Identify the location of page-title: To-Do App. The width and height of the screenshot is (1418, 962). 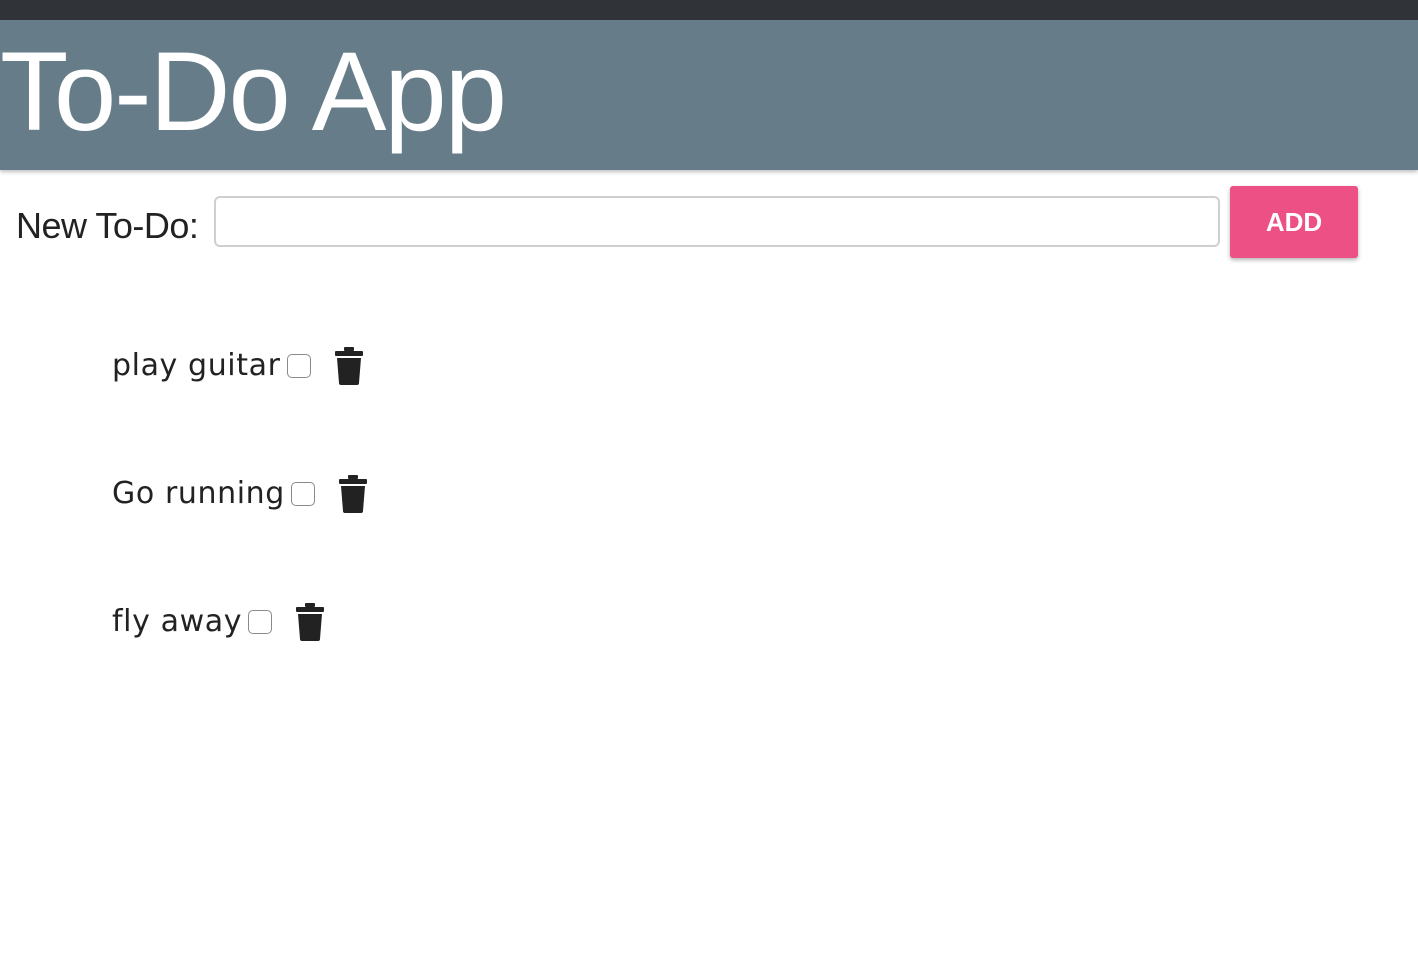
(253, 91).